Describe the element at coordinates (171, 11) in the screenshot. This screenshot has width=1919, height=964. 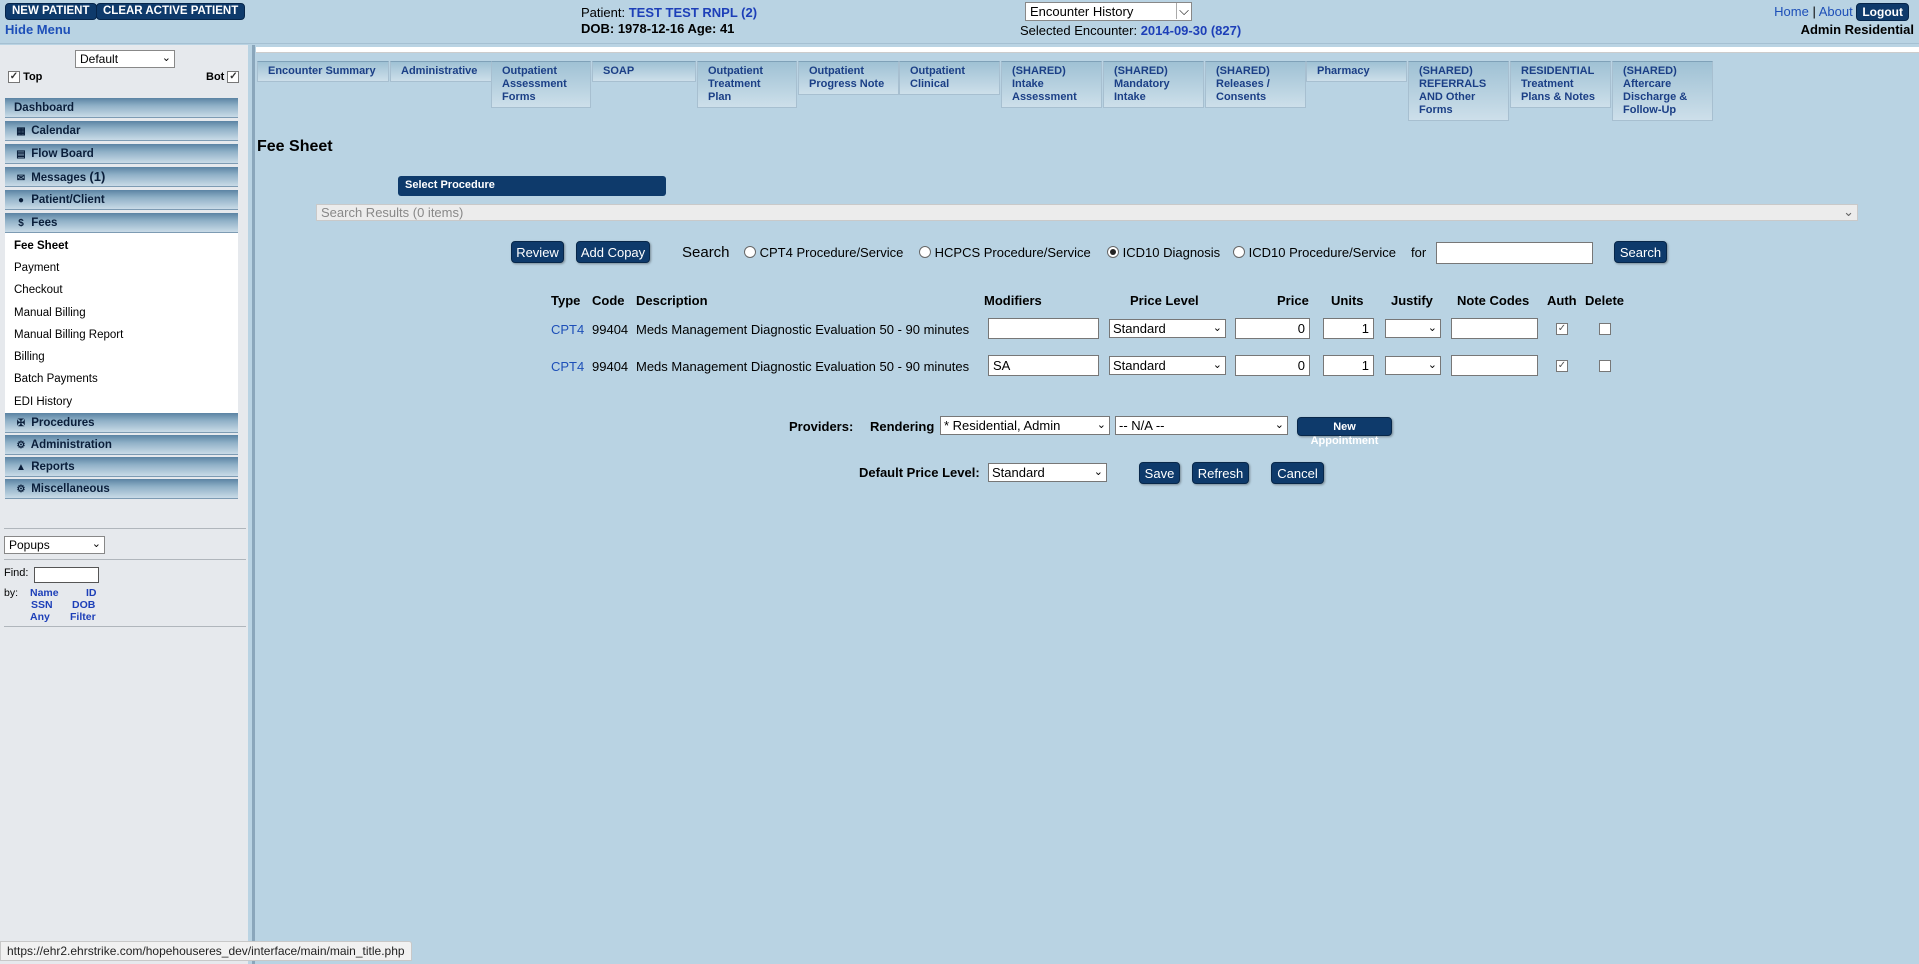
I see `clear-active-patient-button: CLEAR ACTIVE PATIENT` at that location.